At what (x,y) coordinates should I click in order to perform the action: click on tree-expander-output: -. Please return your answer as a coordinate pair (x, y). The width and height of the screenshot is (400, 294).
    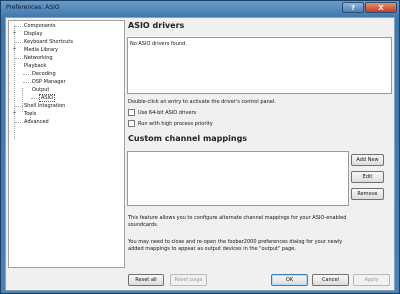
    Looking at the image, I should click on (22, 89).